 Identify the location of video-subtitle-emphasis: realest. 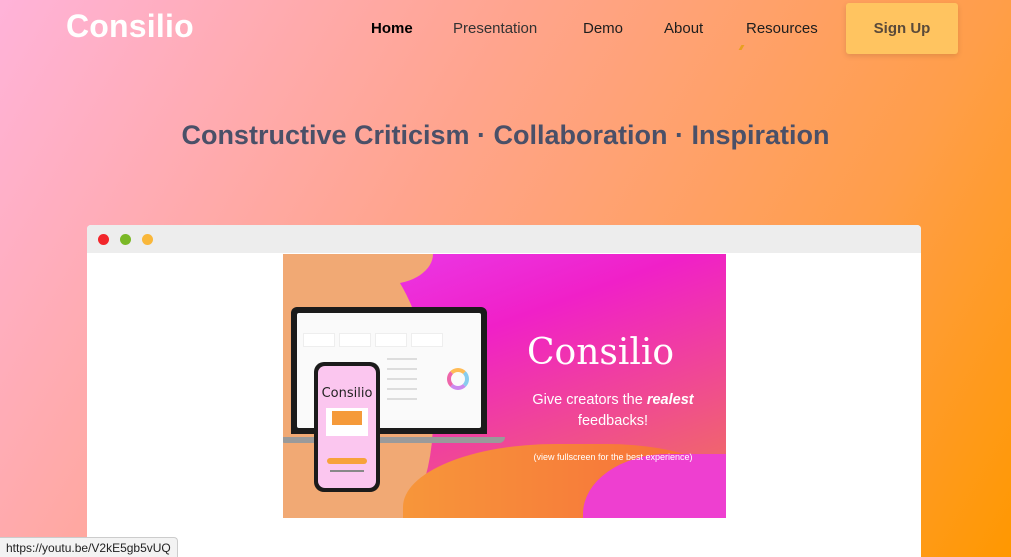
(670, 400).